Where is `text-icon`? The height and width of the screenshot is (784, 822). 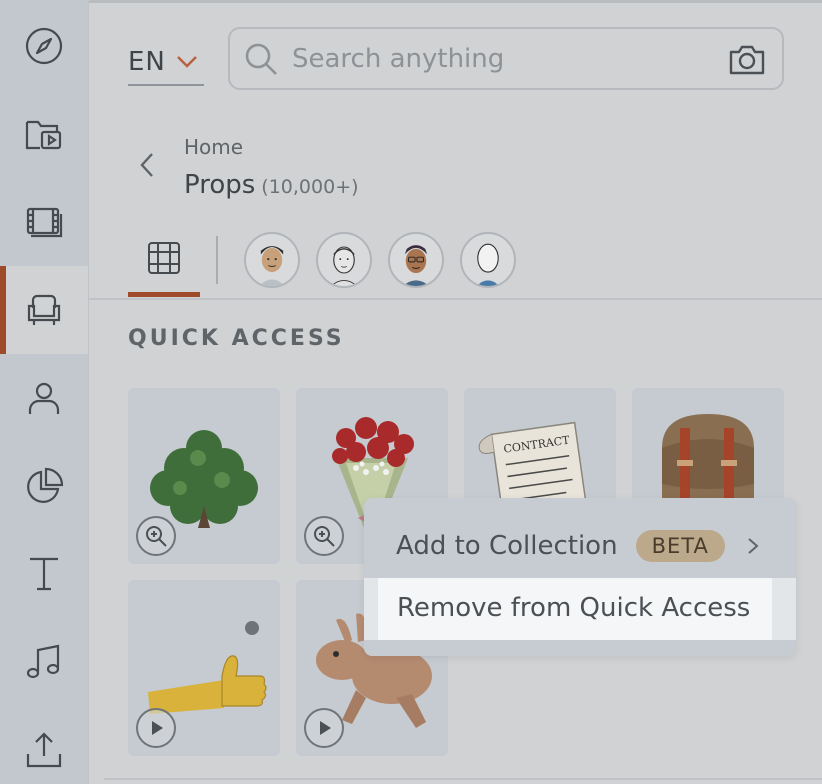
text-icon is located at coordinates (44, 574).